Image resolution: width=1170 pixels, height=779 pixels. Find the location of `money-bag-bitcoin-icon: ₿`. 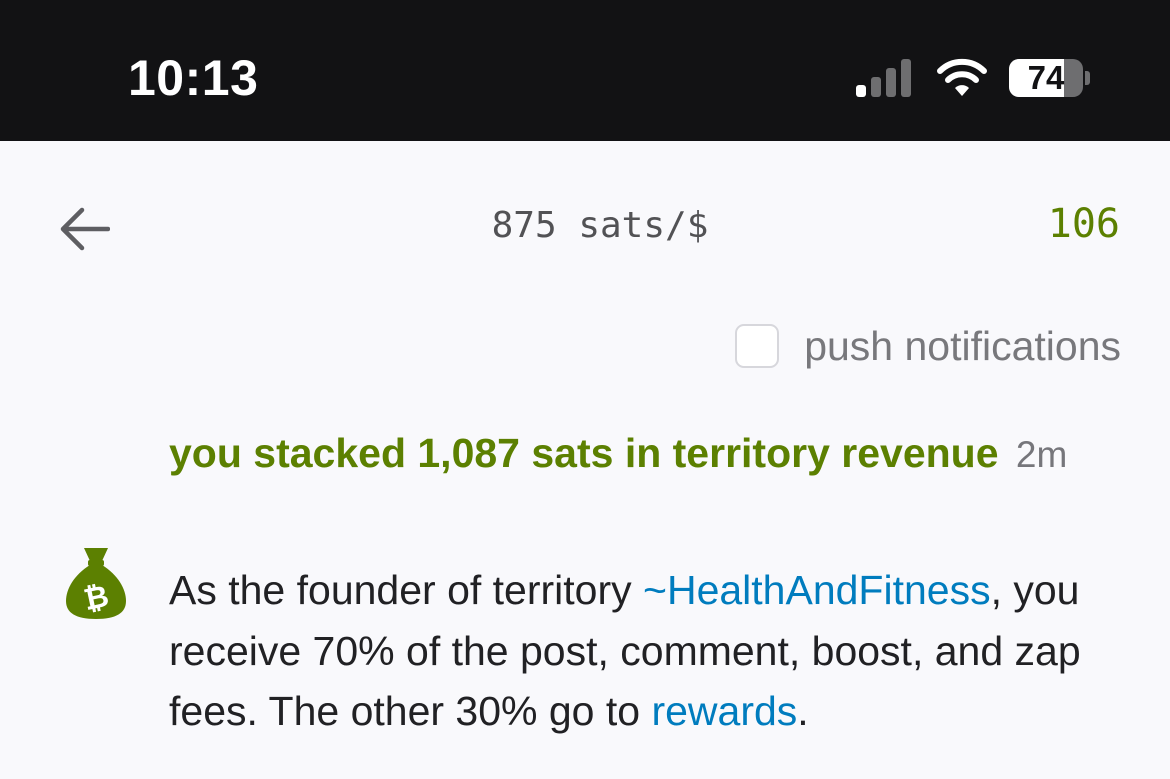

money-bag-bitcoin-icon: ₿ is located at coordinates (96, 583).